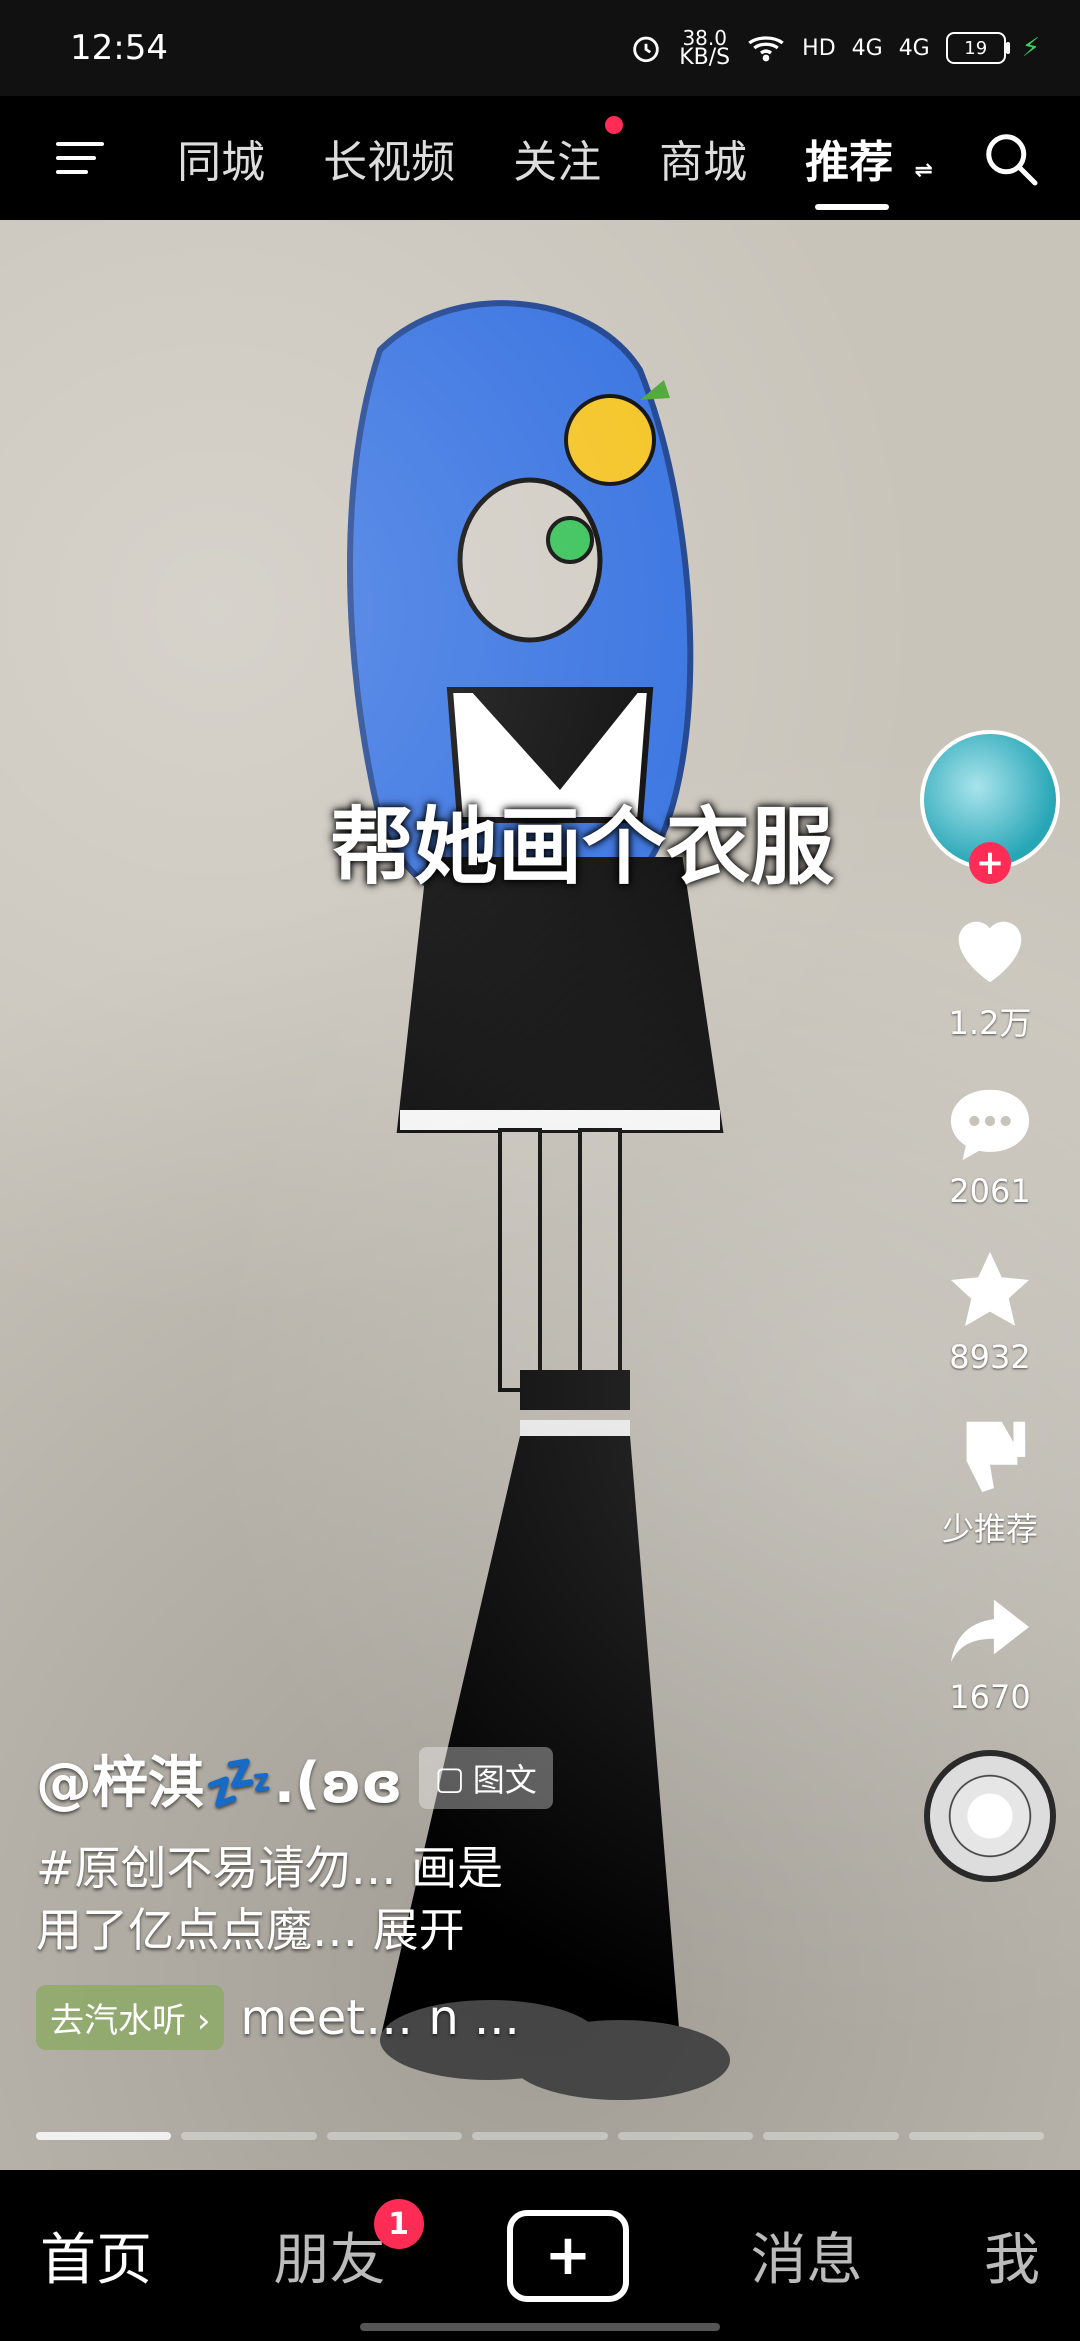 The width and height of the screenshot is (1080, 2341). I want to click on music-chip: 去汽水听 ›, so click(130, 2017).